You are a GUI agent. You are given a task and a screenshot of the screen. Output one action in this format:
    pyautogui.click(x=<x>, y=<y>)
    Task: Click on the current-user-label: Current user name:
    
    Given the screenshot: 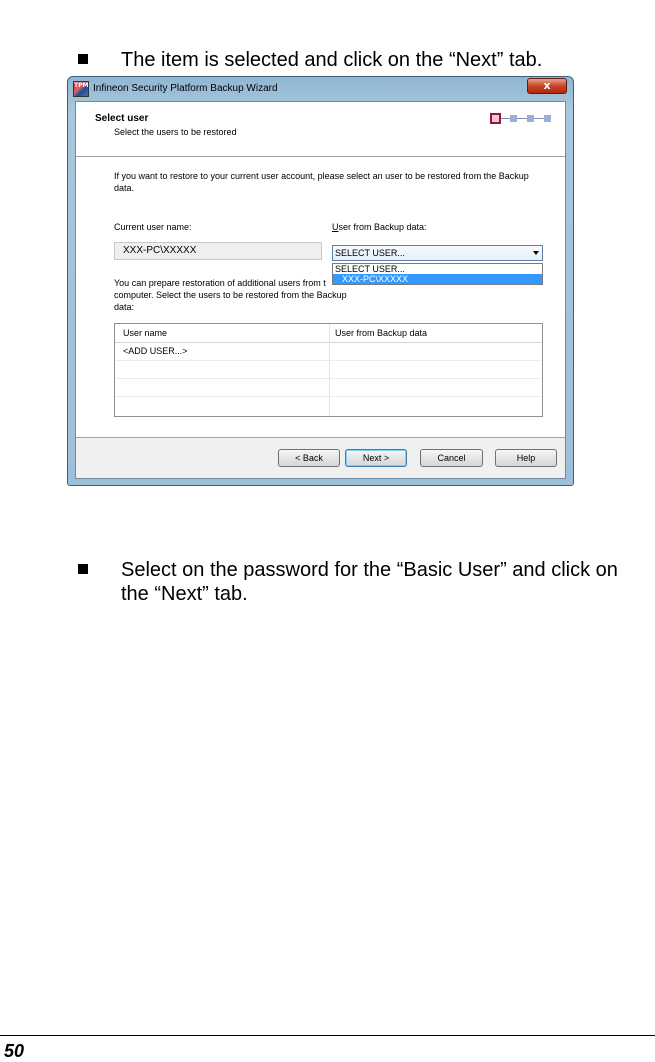 What is the action you would take?
    pyautogui.click(x=153, y=227)
    